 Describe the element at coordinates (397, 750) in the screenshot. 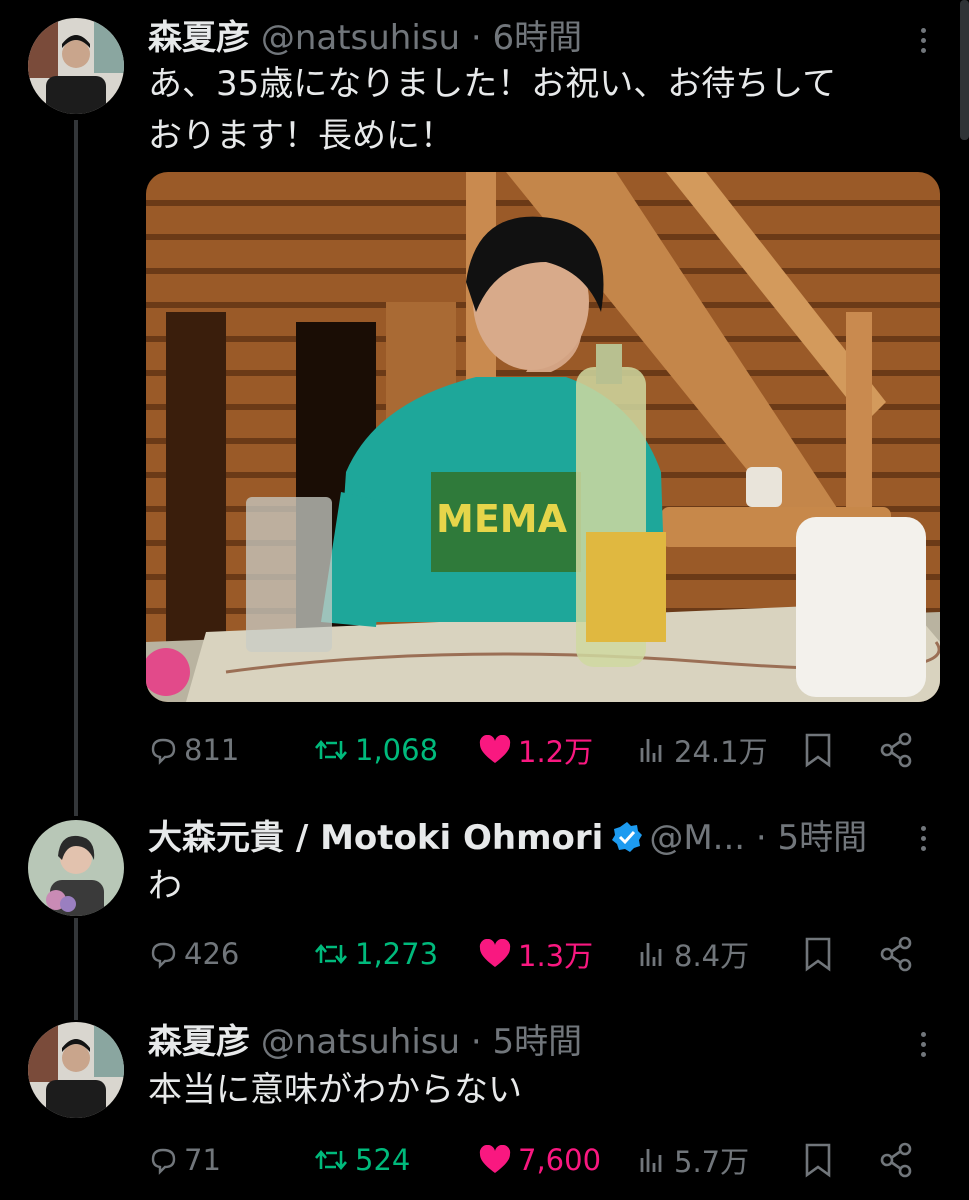

I see `retweet-count: 1,068` at that location.